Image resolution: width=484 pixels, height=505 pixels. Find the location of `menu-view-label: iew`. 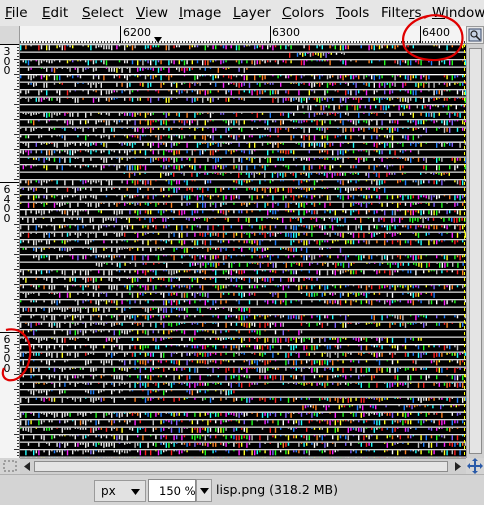

menu-view-label: iew is located at coordinates (156, 13).